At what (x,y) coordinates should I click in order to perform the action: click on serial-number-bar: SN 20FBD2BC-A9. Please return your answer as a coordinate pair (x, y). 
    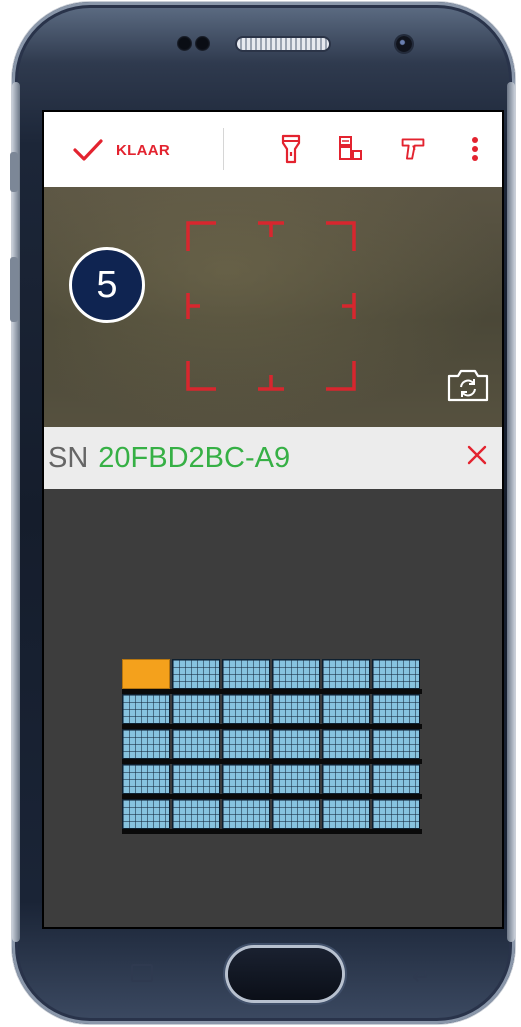
    Looking at the image, I should click on (273, 458).